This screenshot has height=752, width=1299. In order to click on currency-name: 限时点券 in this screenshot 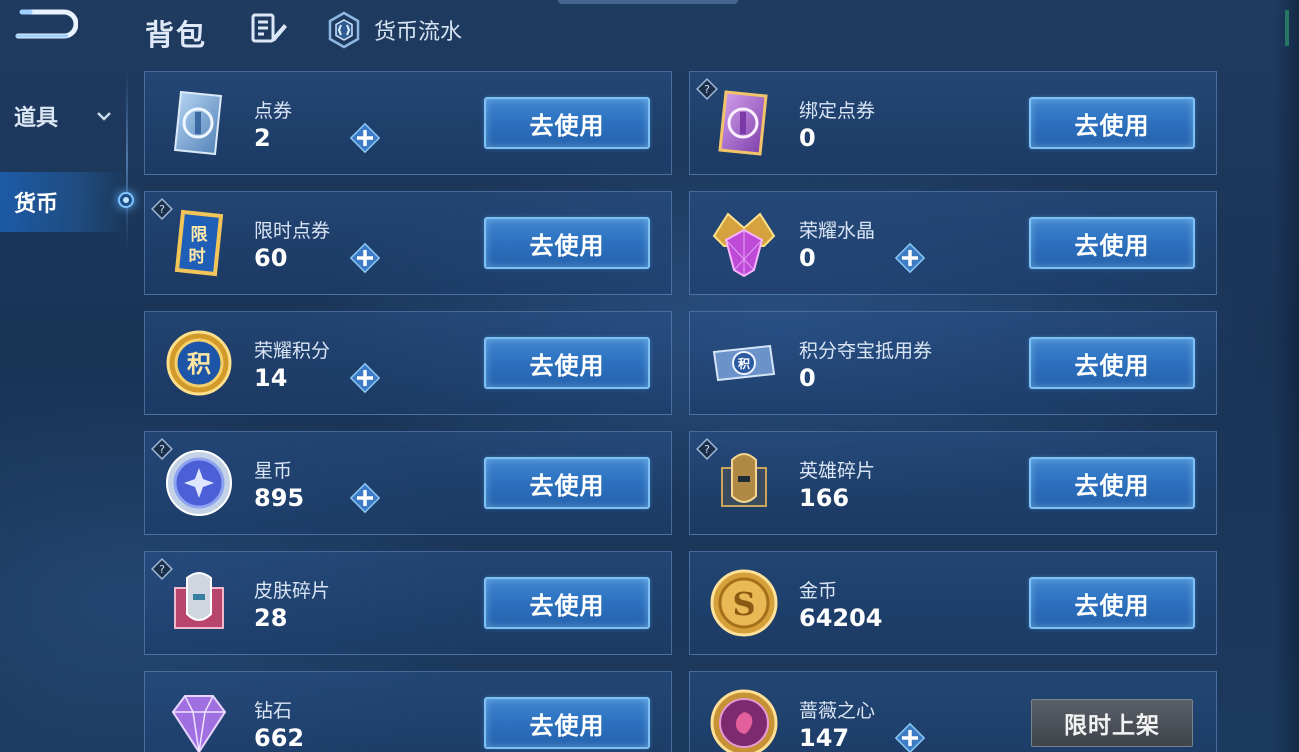, I will do `click(292, 231)`.